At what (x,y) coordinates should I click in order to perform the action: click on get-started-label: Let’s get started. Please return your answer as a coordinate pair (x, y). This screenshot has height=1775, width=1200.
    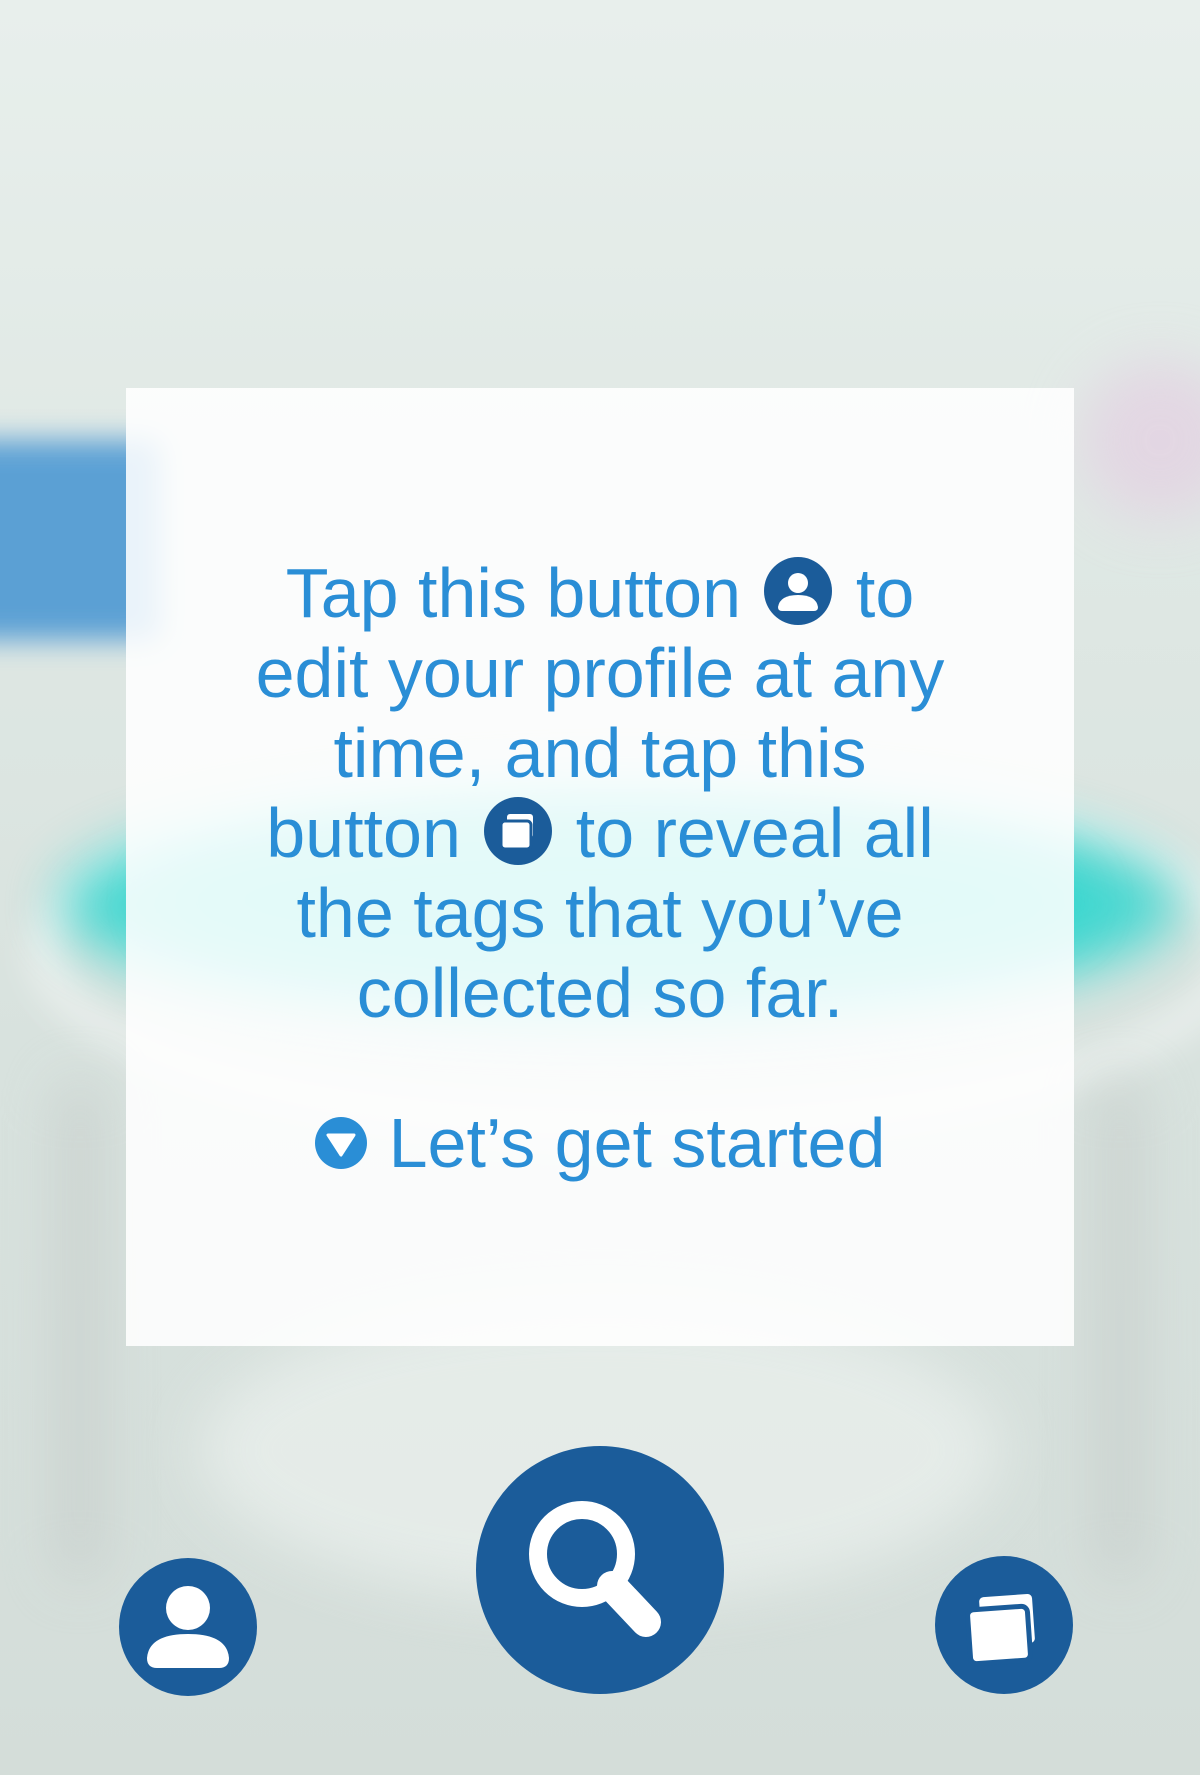
    Looking at the image, I should click on (637, 1143).